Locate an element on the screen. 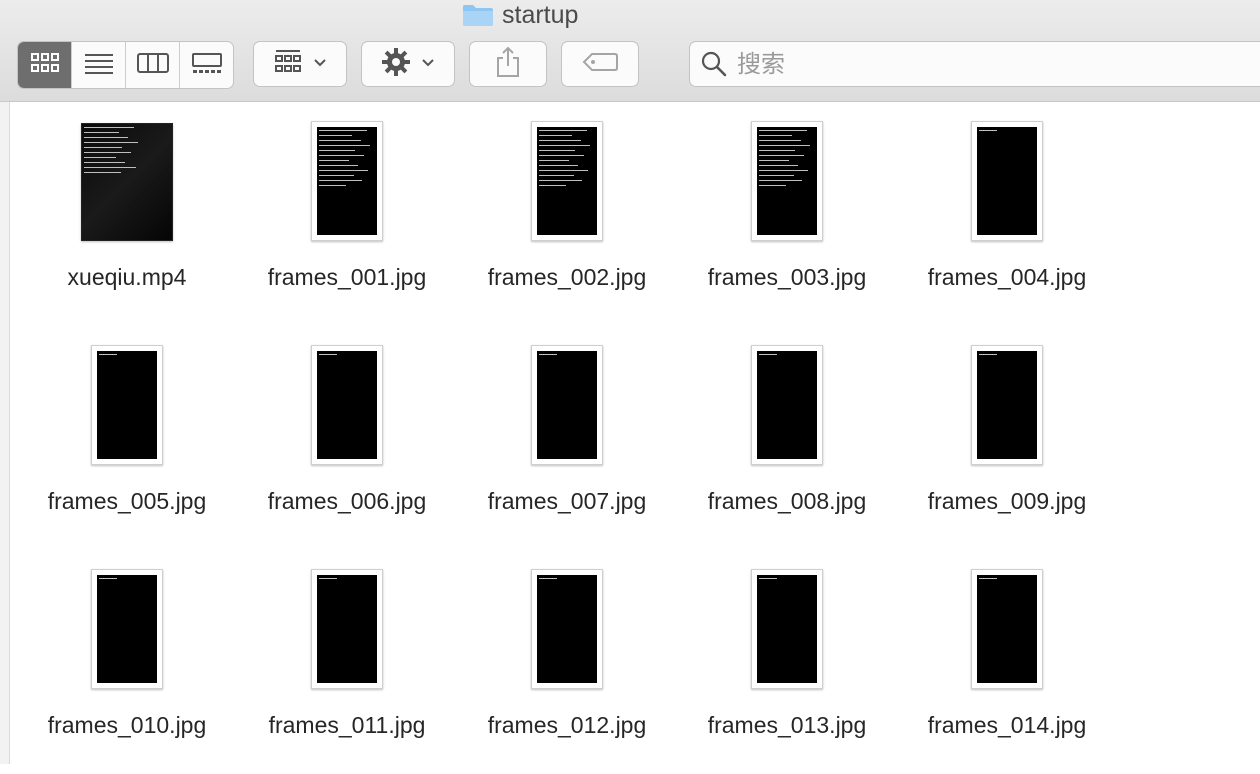 Image resolution: width=1260 pixels, height=774 pixels. share-icon is located at coordinates (508, 64).